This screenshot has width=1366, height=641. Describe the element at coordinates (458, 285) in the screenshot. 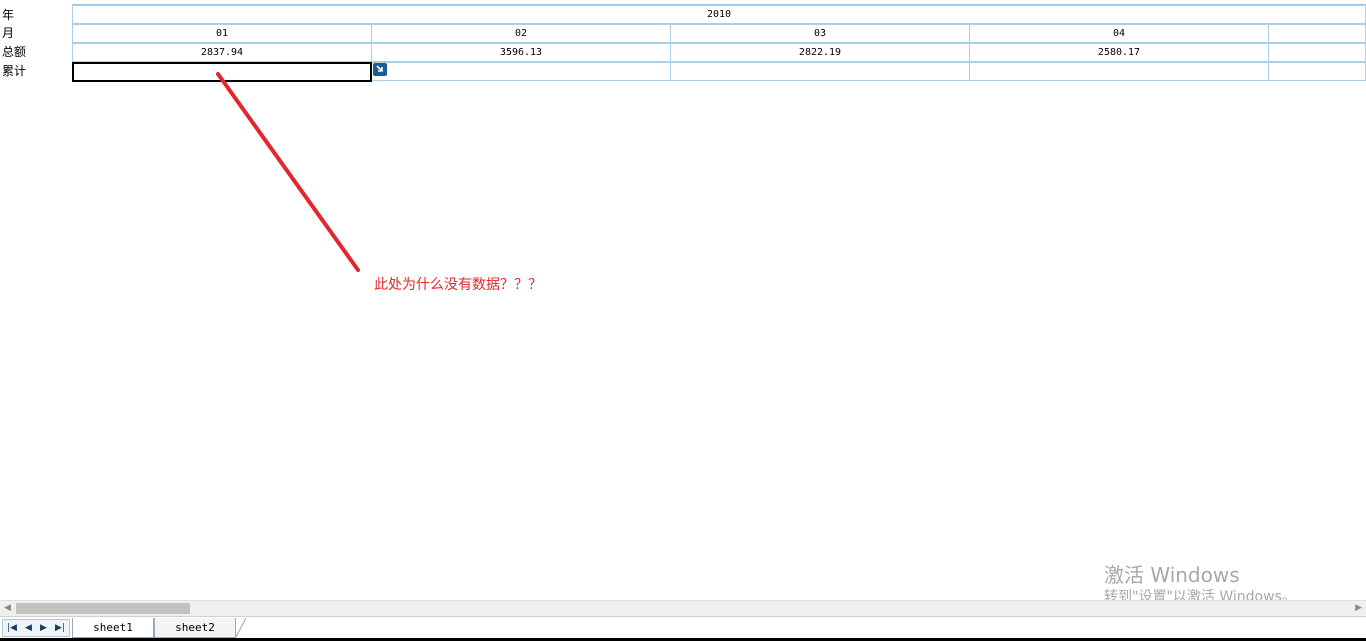

I see `annotation-text: 此处为什么没有数据？？？` at that location.